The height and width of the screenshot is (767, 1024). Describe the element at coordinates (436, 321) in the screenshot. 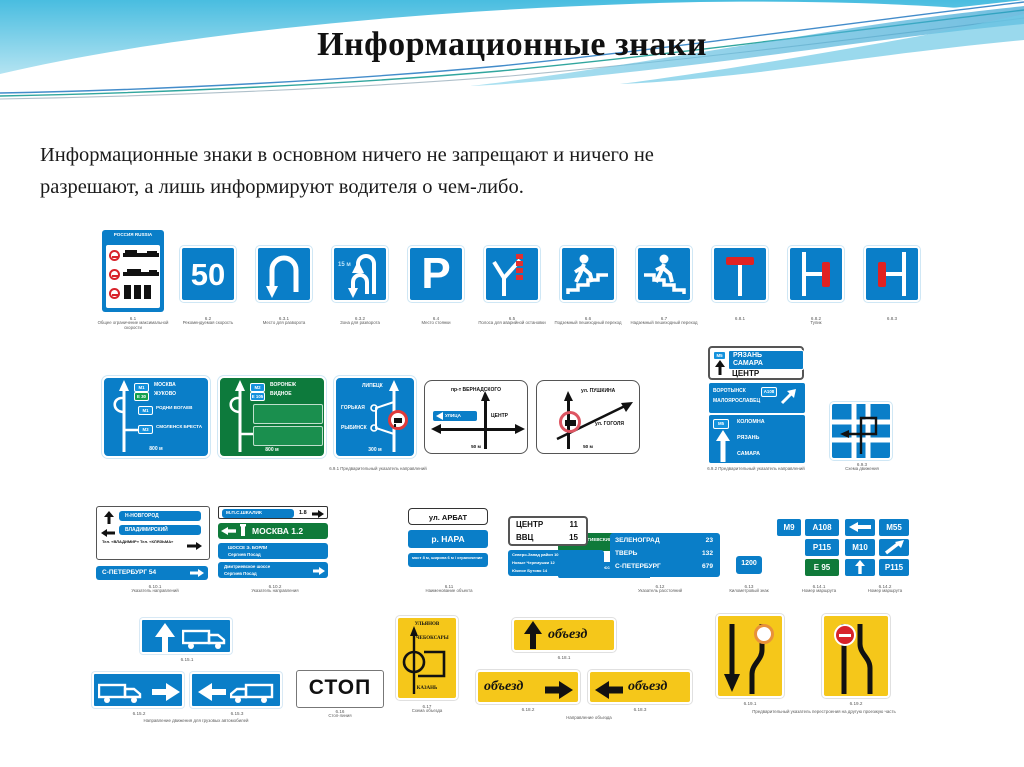

I see `caption-6-4: 6.4 Место стоянки` at that location.